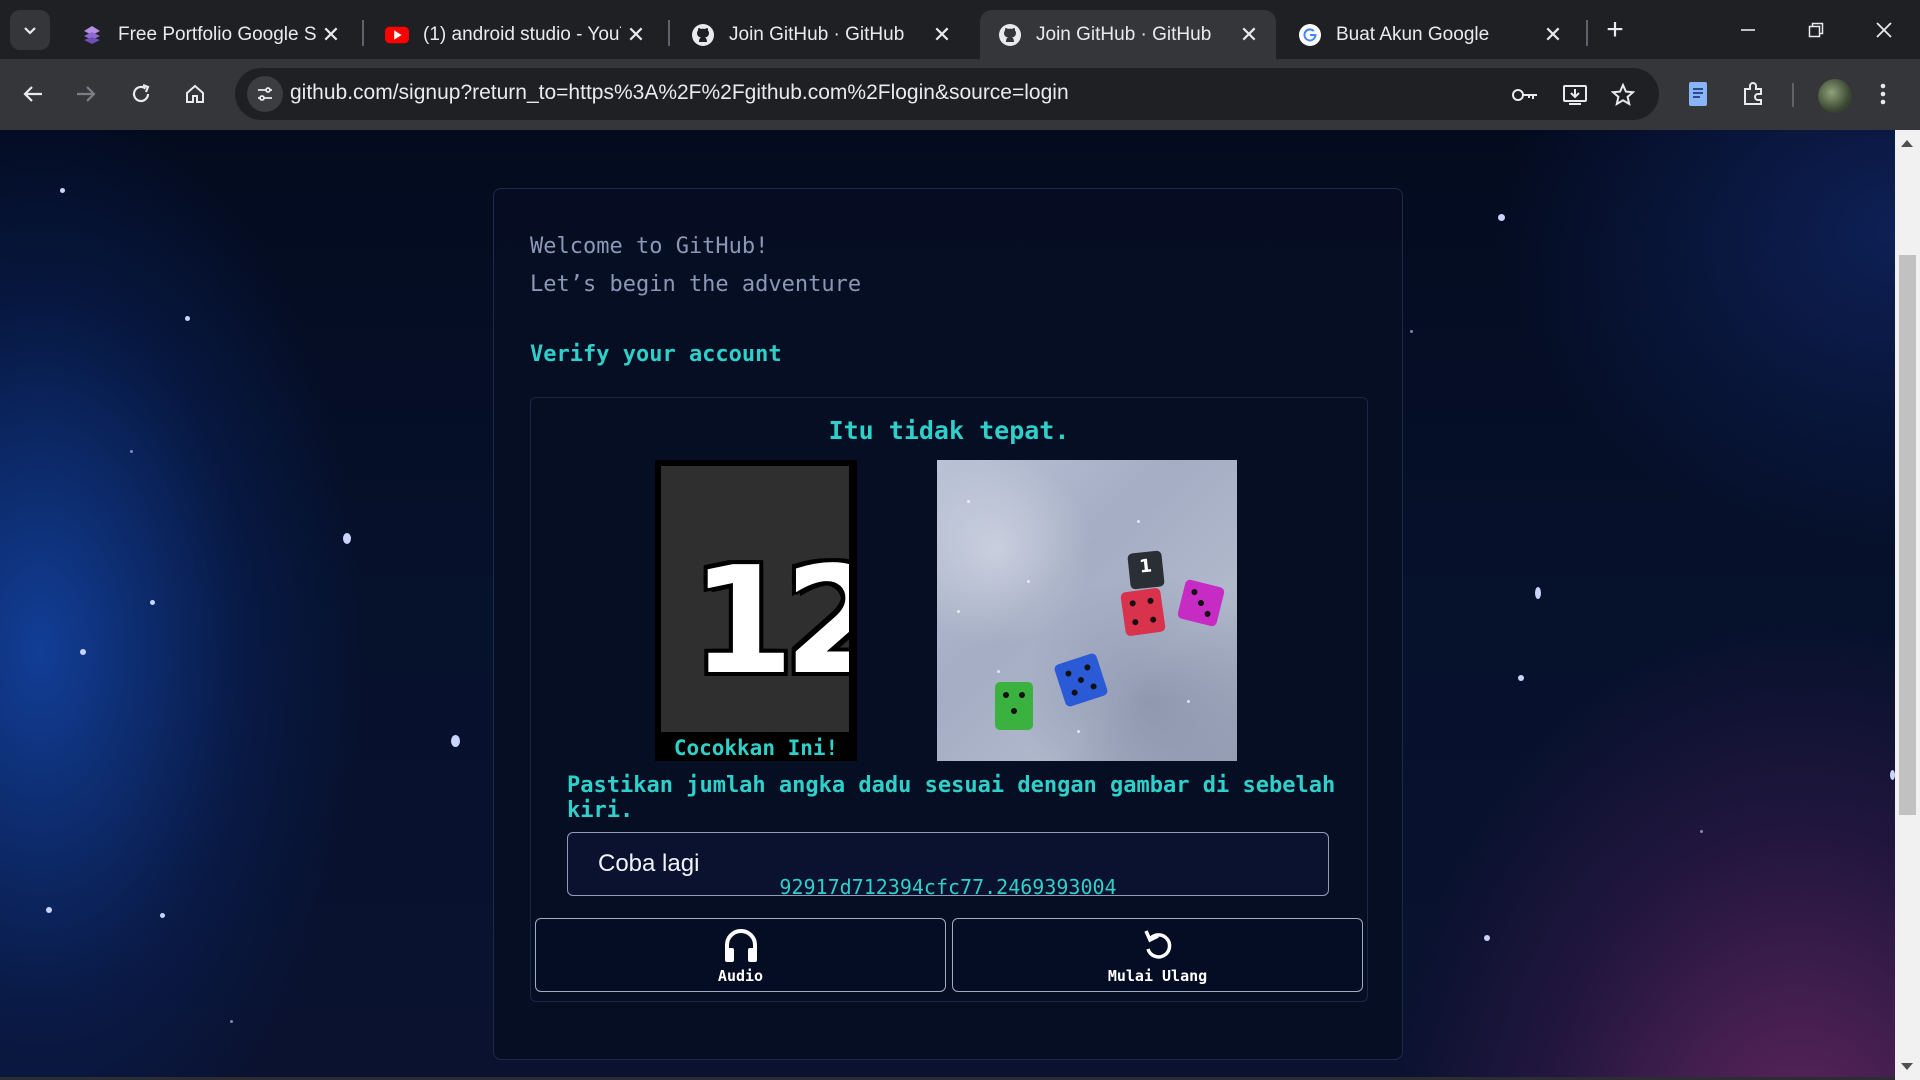 This screenshot has height=1080, width=1920. Describe the element at coordinates (1310, 35) in the screenshot. I see `google-icon` at that location.